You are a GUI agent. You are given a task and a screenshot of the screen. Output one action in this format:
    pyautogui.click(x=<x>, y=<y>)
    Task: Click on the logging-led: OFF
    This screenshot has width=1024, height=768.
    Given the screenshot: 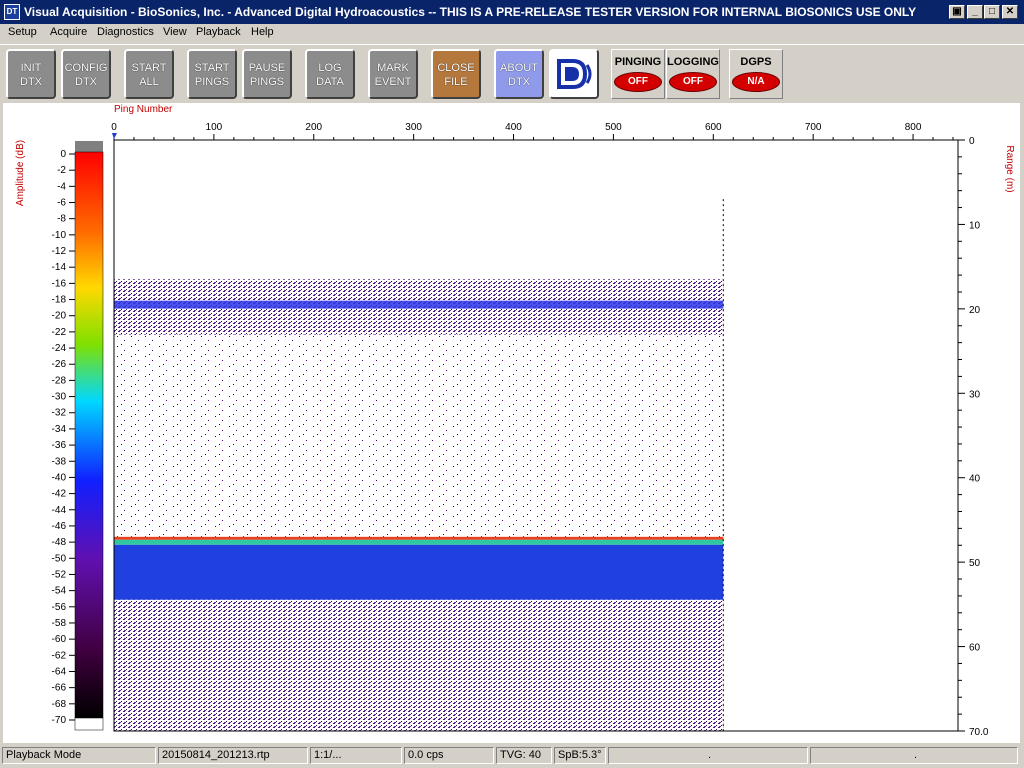 What is the action you would take?
    pyautogui.click(x=693, y=82)
    